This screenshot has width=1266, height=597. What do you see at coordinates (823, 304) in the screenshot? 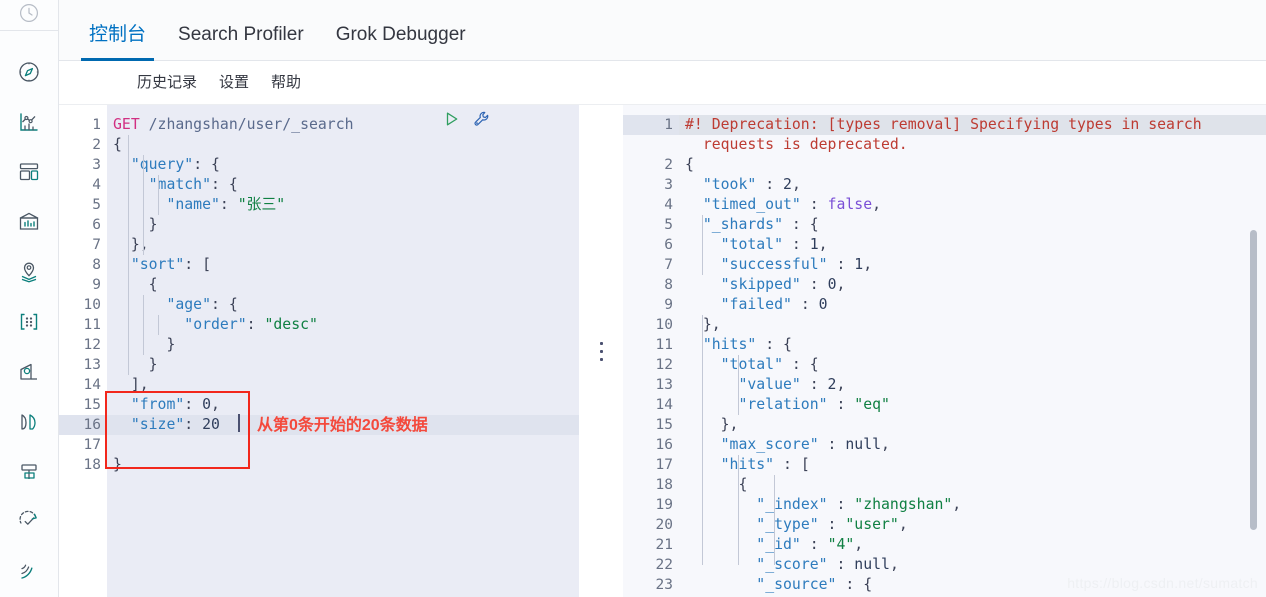
I see `code-token: 0` at bounding box center [823, 304].